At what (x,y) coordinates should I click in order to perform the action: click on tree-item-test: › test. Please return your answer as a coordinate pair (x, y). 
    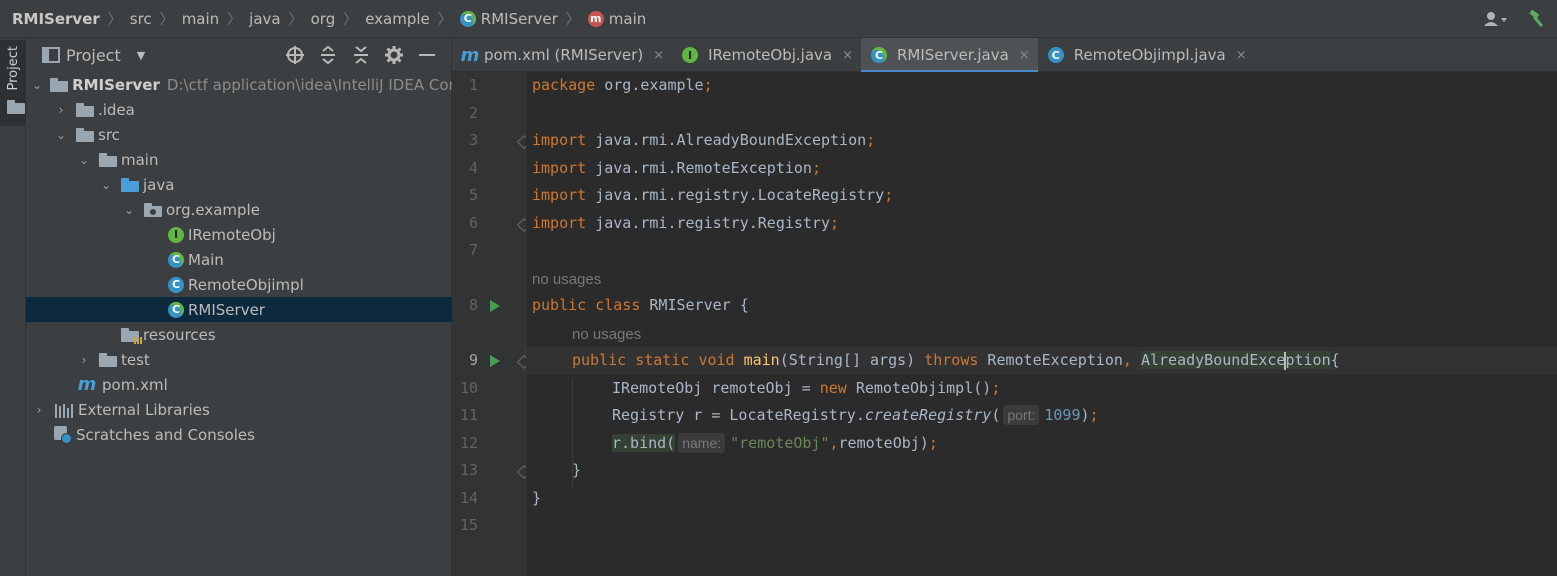
    Looking at the image, I should click on (239, 359).